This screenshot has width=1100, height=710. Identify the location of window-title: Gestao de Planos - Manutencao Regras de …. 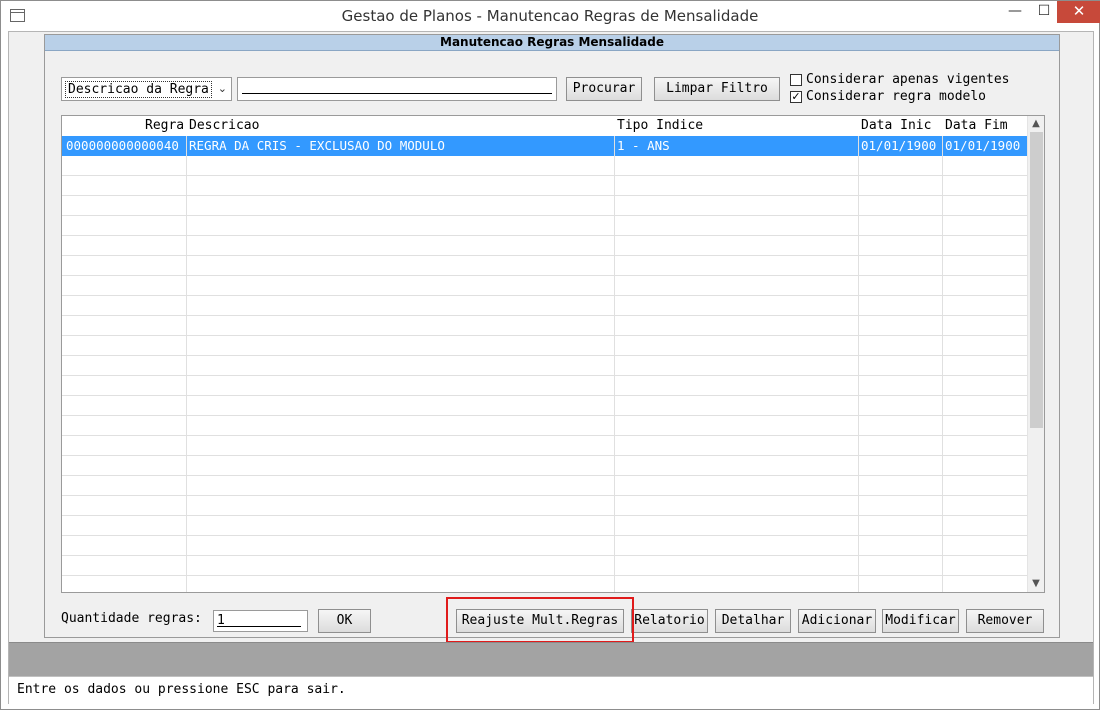
(550, 16).